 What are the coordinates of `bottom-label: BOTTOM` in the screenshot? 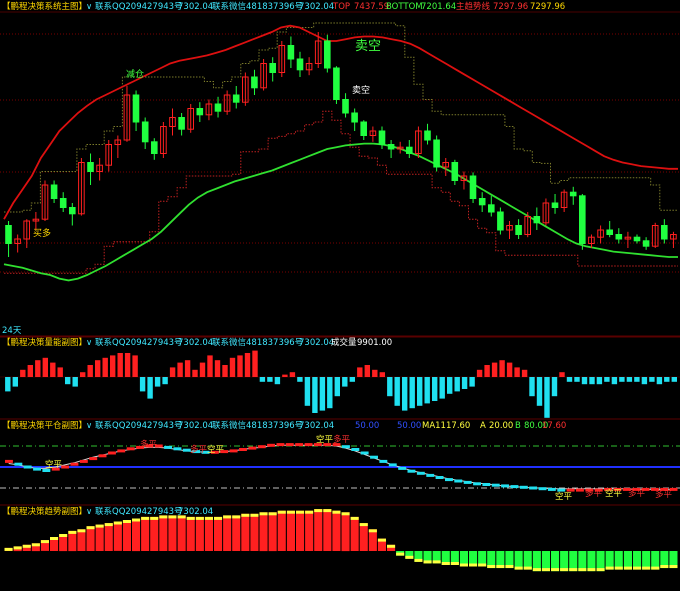 It's located at (404, 7).